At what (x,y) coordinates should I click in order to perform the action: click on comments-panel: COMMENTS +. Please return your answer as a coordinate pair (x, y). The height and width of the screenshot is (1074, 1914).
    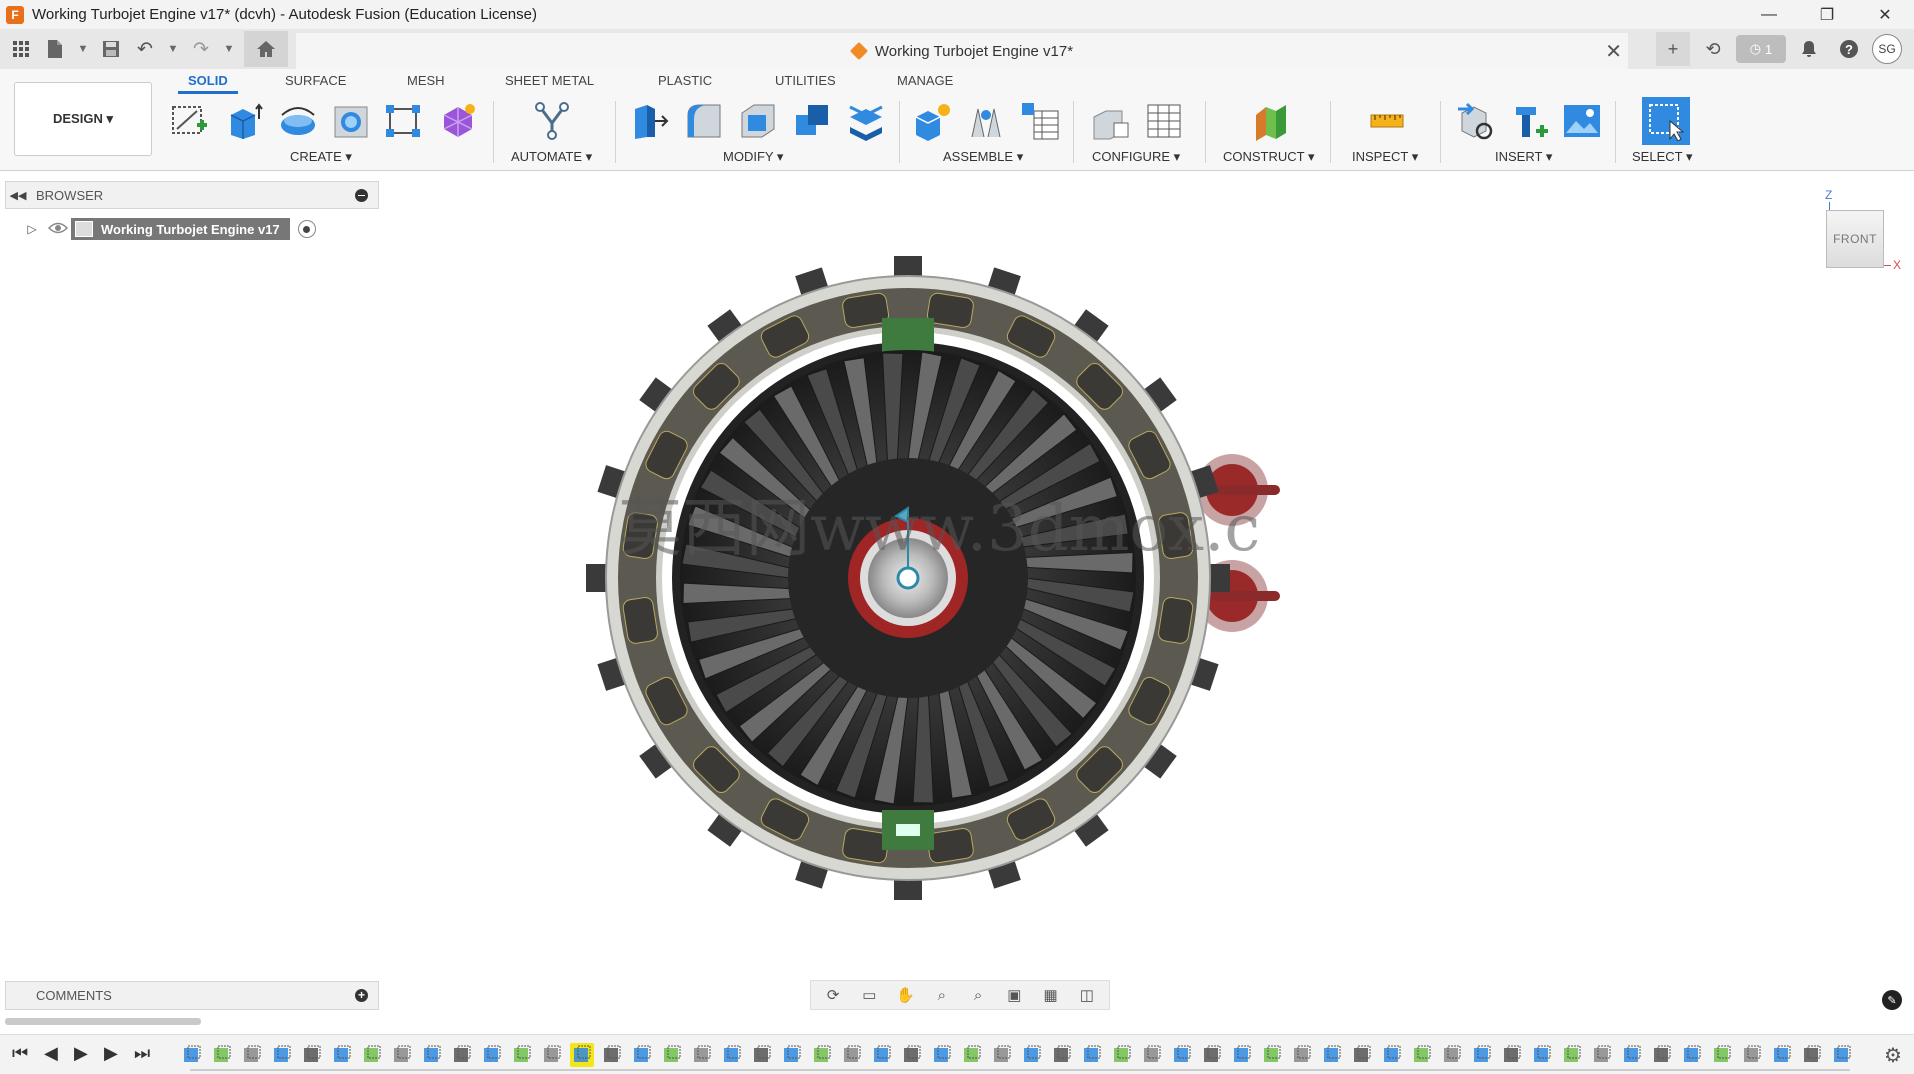
    Looking at the image, I should click on (192, 995).